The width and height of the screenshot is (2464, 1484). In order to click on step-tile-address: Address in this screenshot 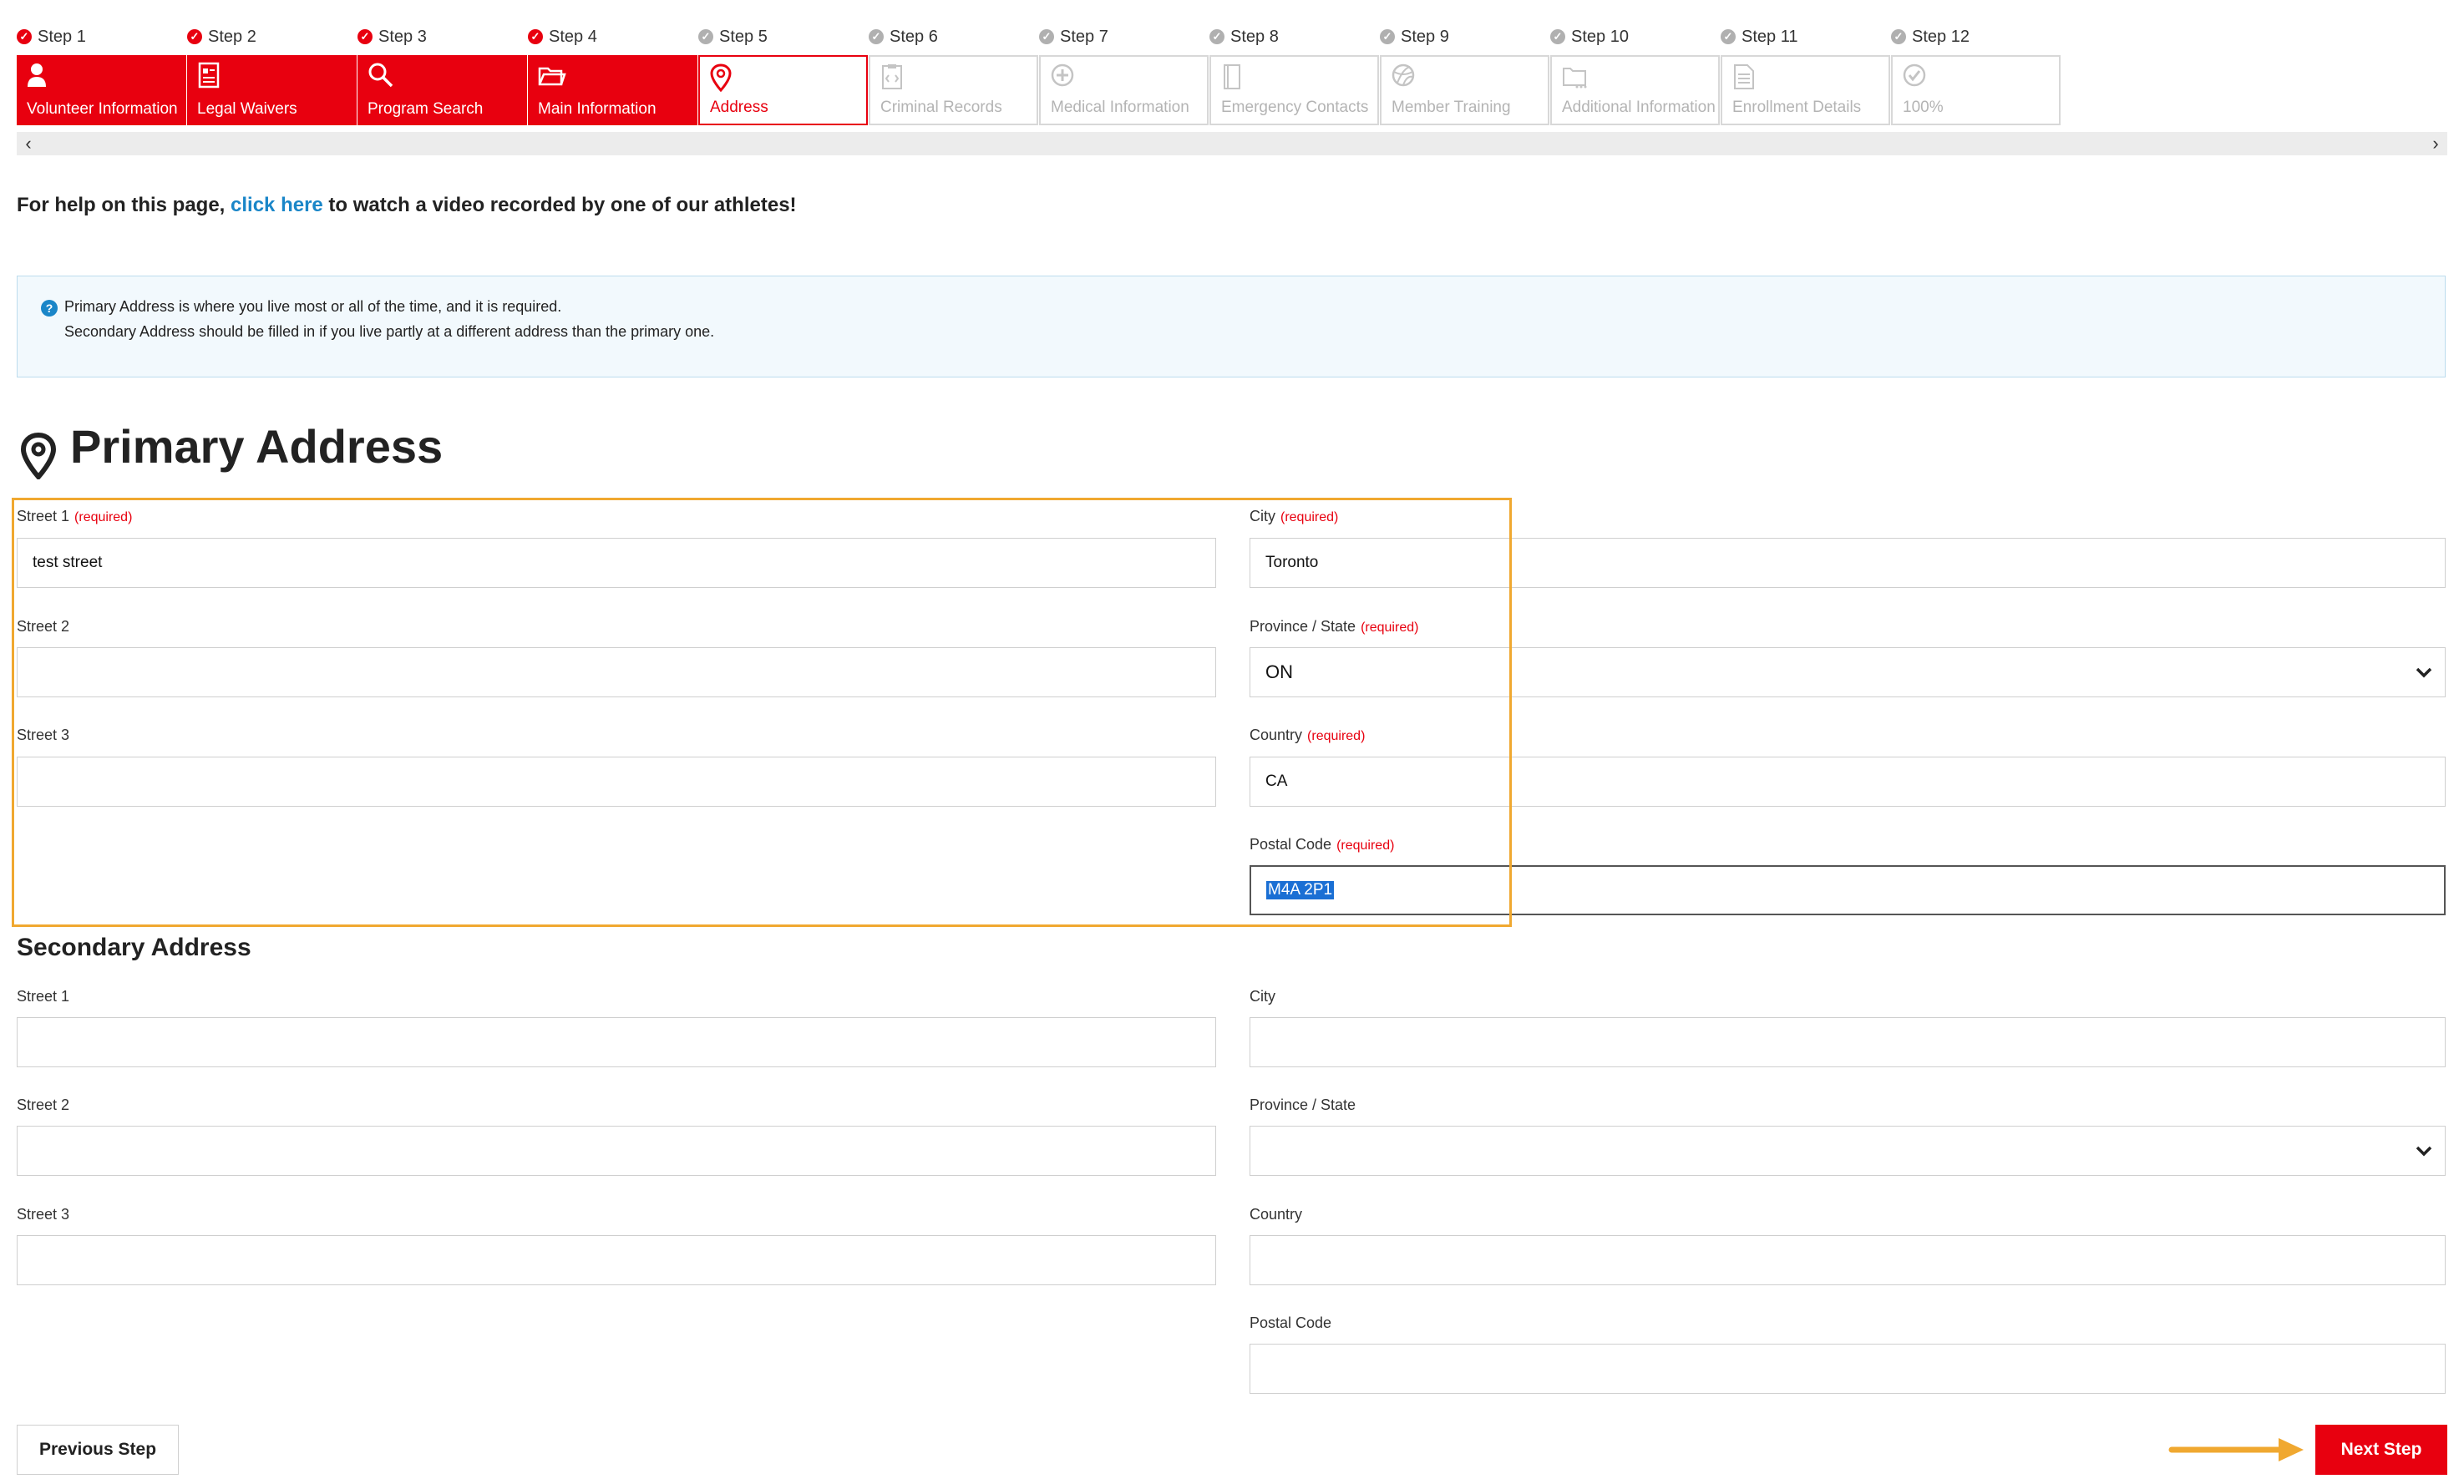, I will do `click(783, 90)`.